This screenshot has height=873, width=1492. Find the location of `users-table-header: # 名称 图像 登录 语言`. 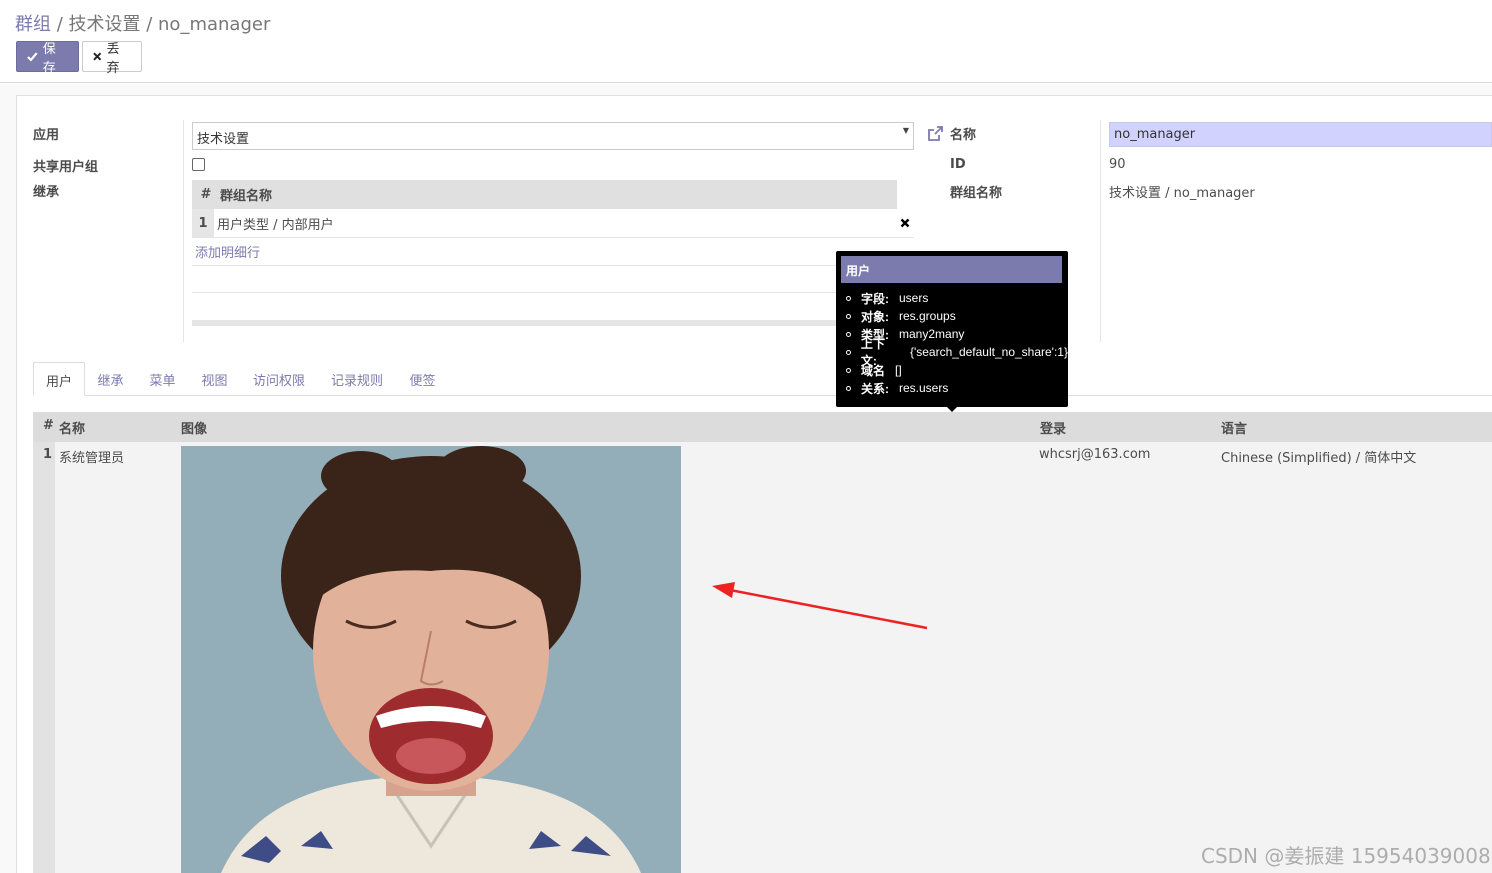

users-table-header: # 名称 图像 登录 语言 is located at coordinates (762, 427).